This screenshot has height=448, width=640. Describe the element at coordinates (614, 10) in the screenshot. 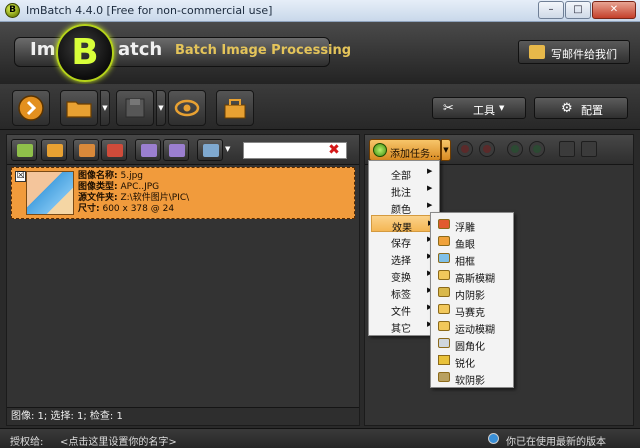

I see `close-button: ✕` at that location.